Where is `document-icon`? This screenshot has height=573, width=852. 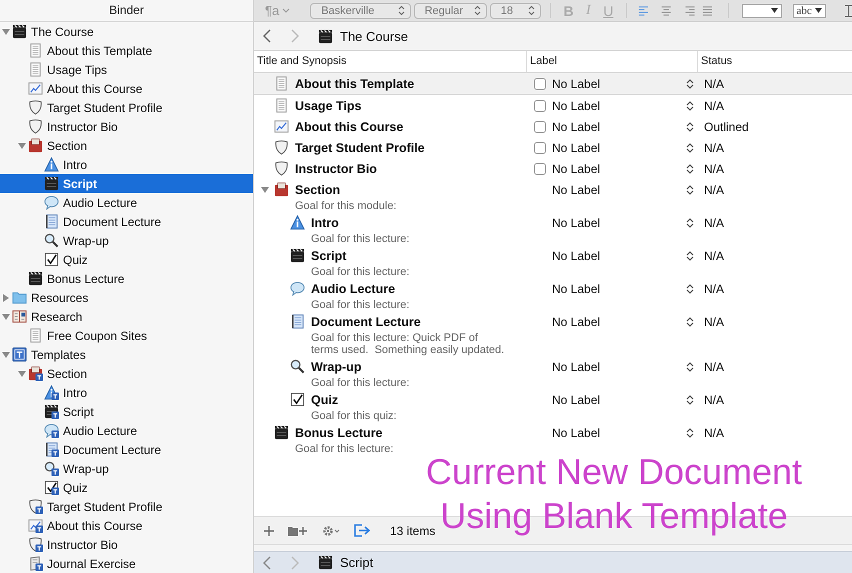 document-icon is located at coordinates (35, 69).